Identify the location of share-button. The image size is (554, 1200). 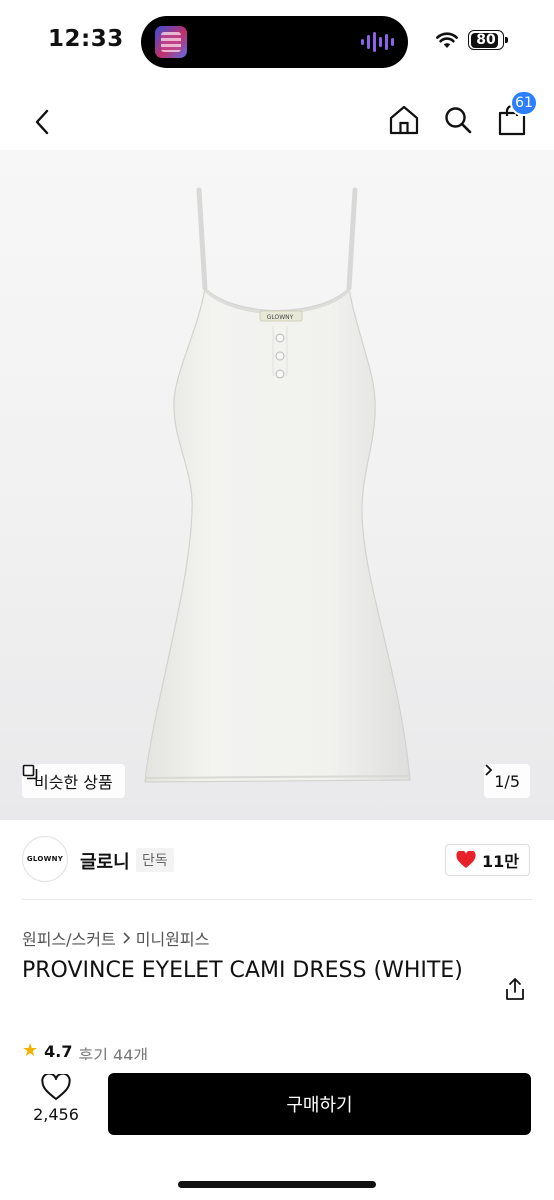
(515, 989).